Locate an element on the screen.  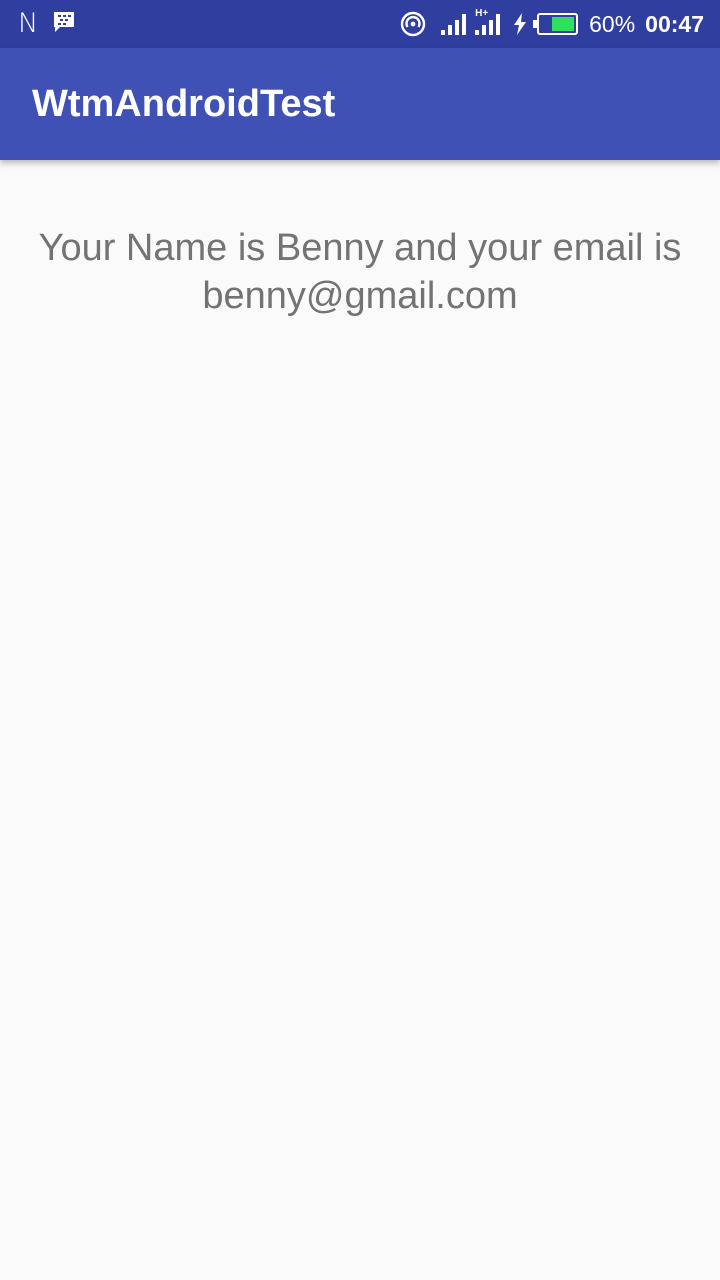
network-type-badge: H+ is located at coordinates (482, 13).